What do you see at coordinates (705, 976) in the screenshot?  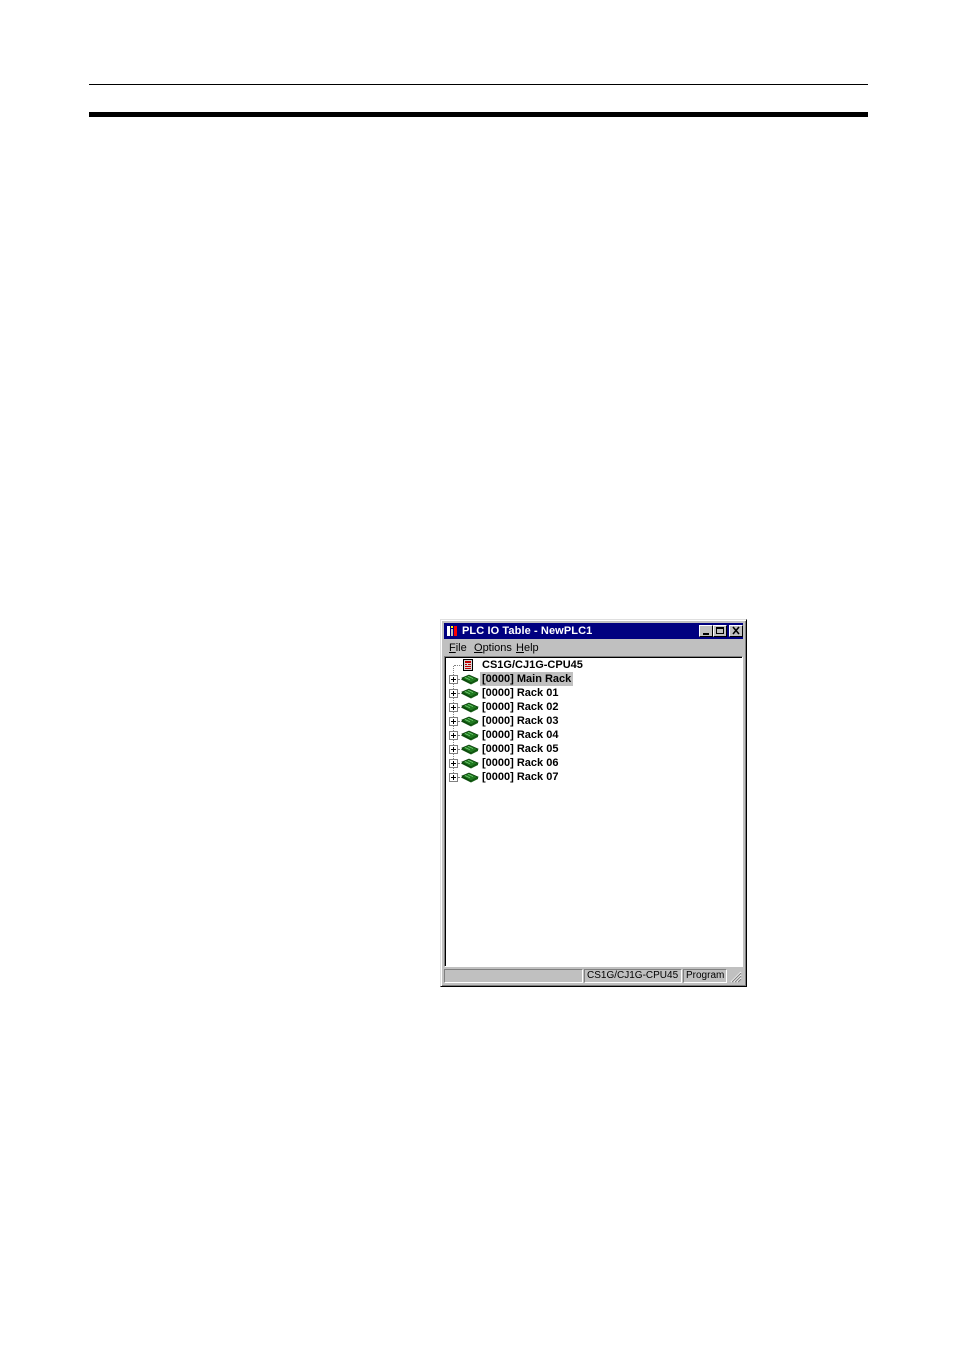 I see `status-pane-mode: Program` at bounding box center [705, 976].